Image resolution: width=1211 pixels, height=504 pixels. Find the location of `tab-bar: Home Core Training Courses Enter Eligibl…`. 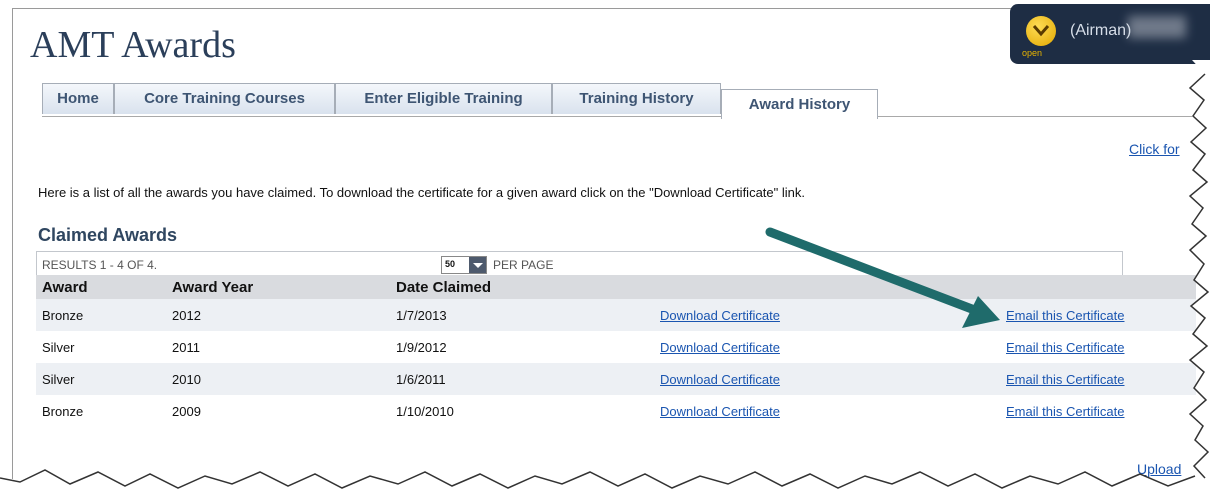

tab-bar: Home Core Training Courses Enter Eligibl… is located at coordinates (617, 101).